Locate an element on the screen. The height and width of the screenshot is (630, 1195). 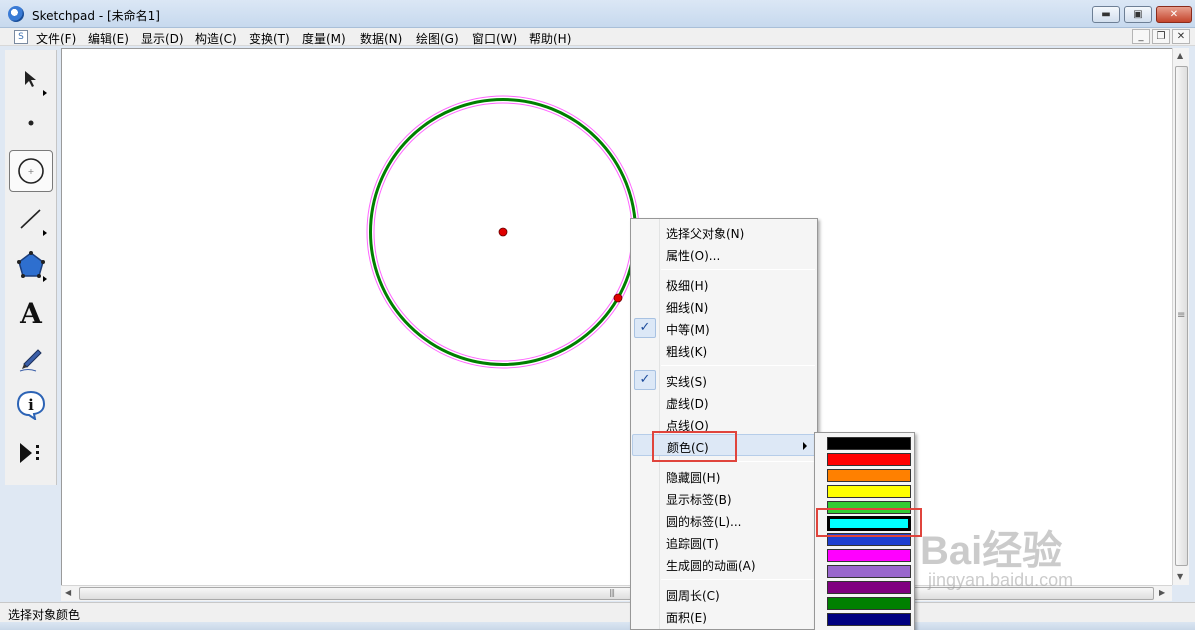
doc-restore-button: ❐ is located at coordinates (1161, 36).